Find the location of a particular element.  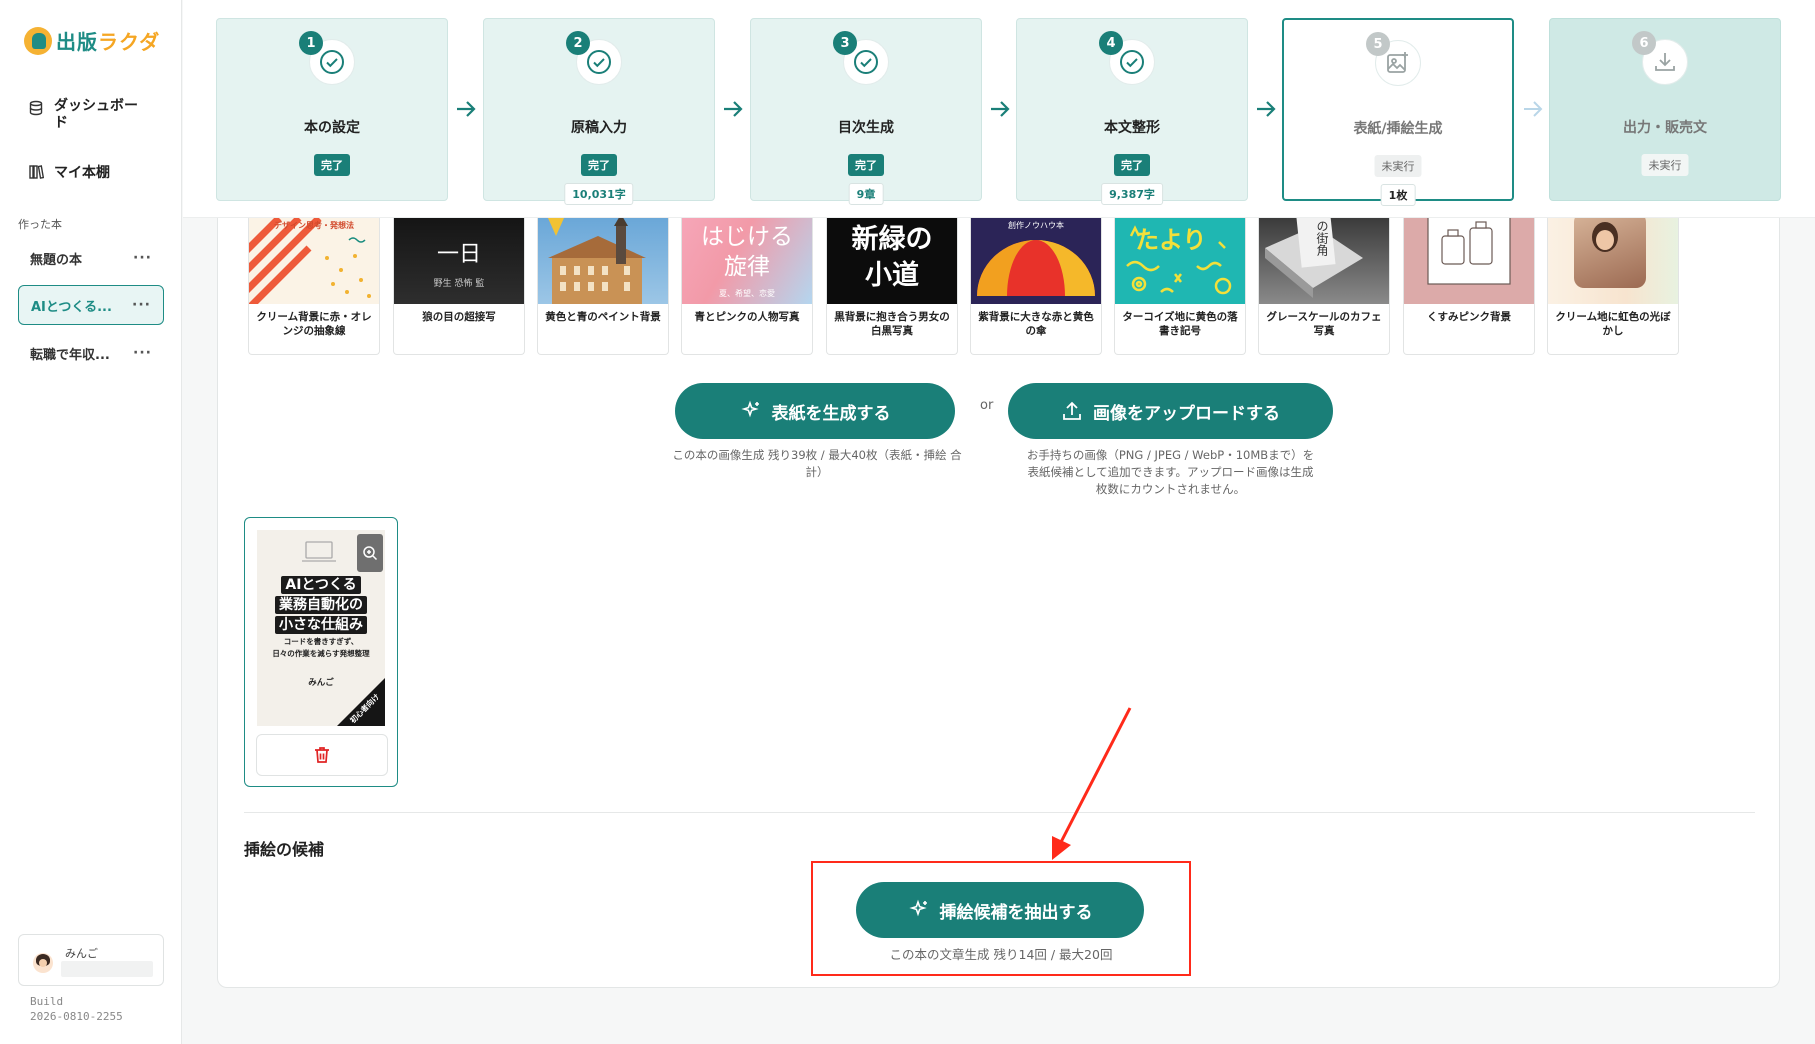

template-caption: 狼の目の超接写 is located at coordinates (459, 317).